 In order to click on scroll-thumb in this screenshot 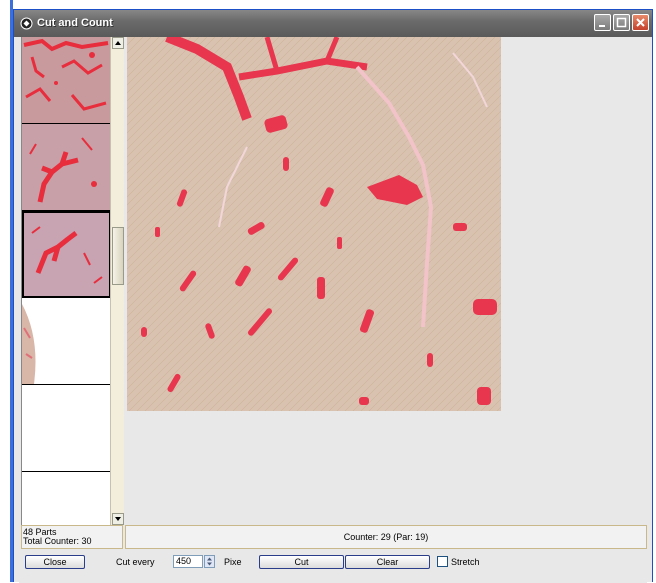, I will do `click(118, 256)`.